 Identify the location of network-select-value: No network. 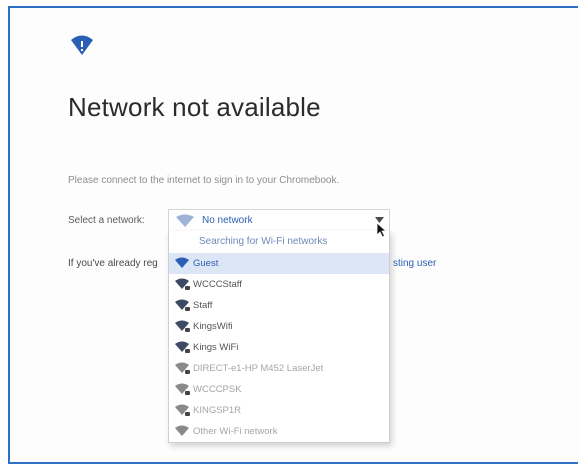
(227, 220).